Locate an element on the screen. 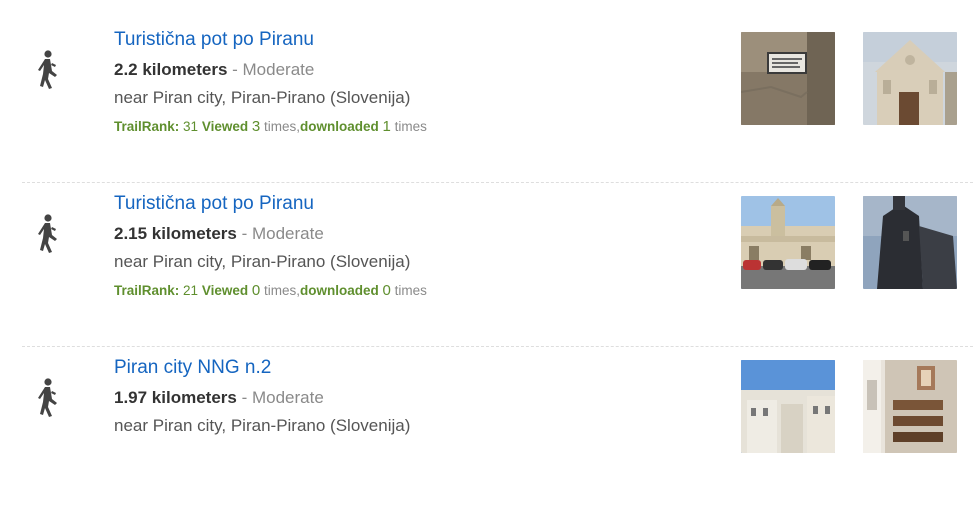 The height and width of the screenshot is (511, 973). distance-line: 2.2 kilometers - Moderate is located at coordinates (214, 70).